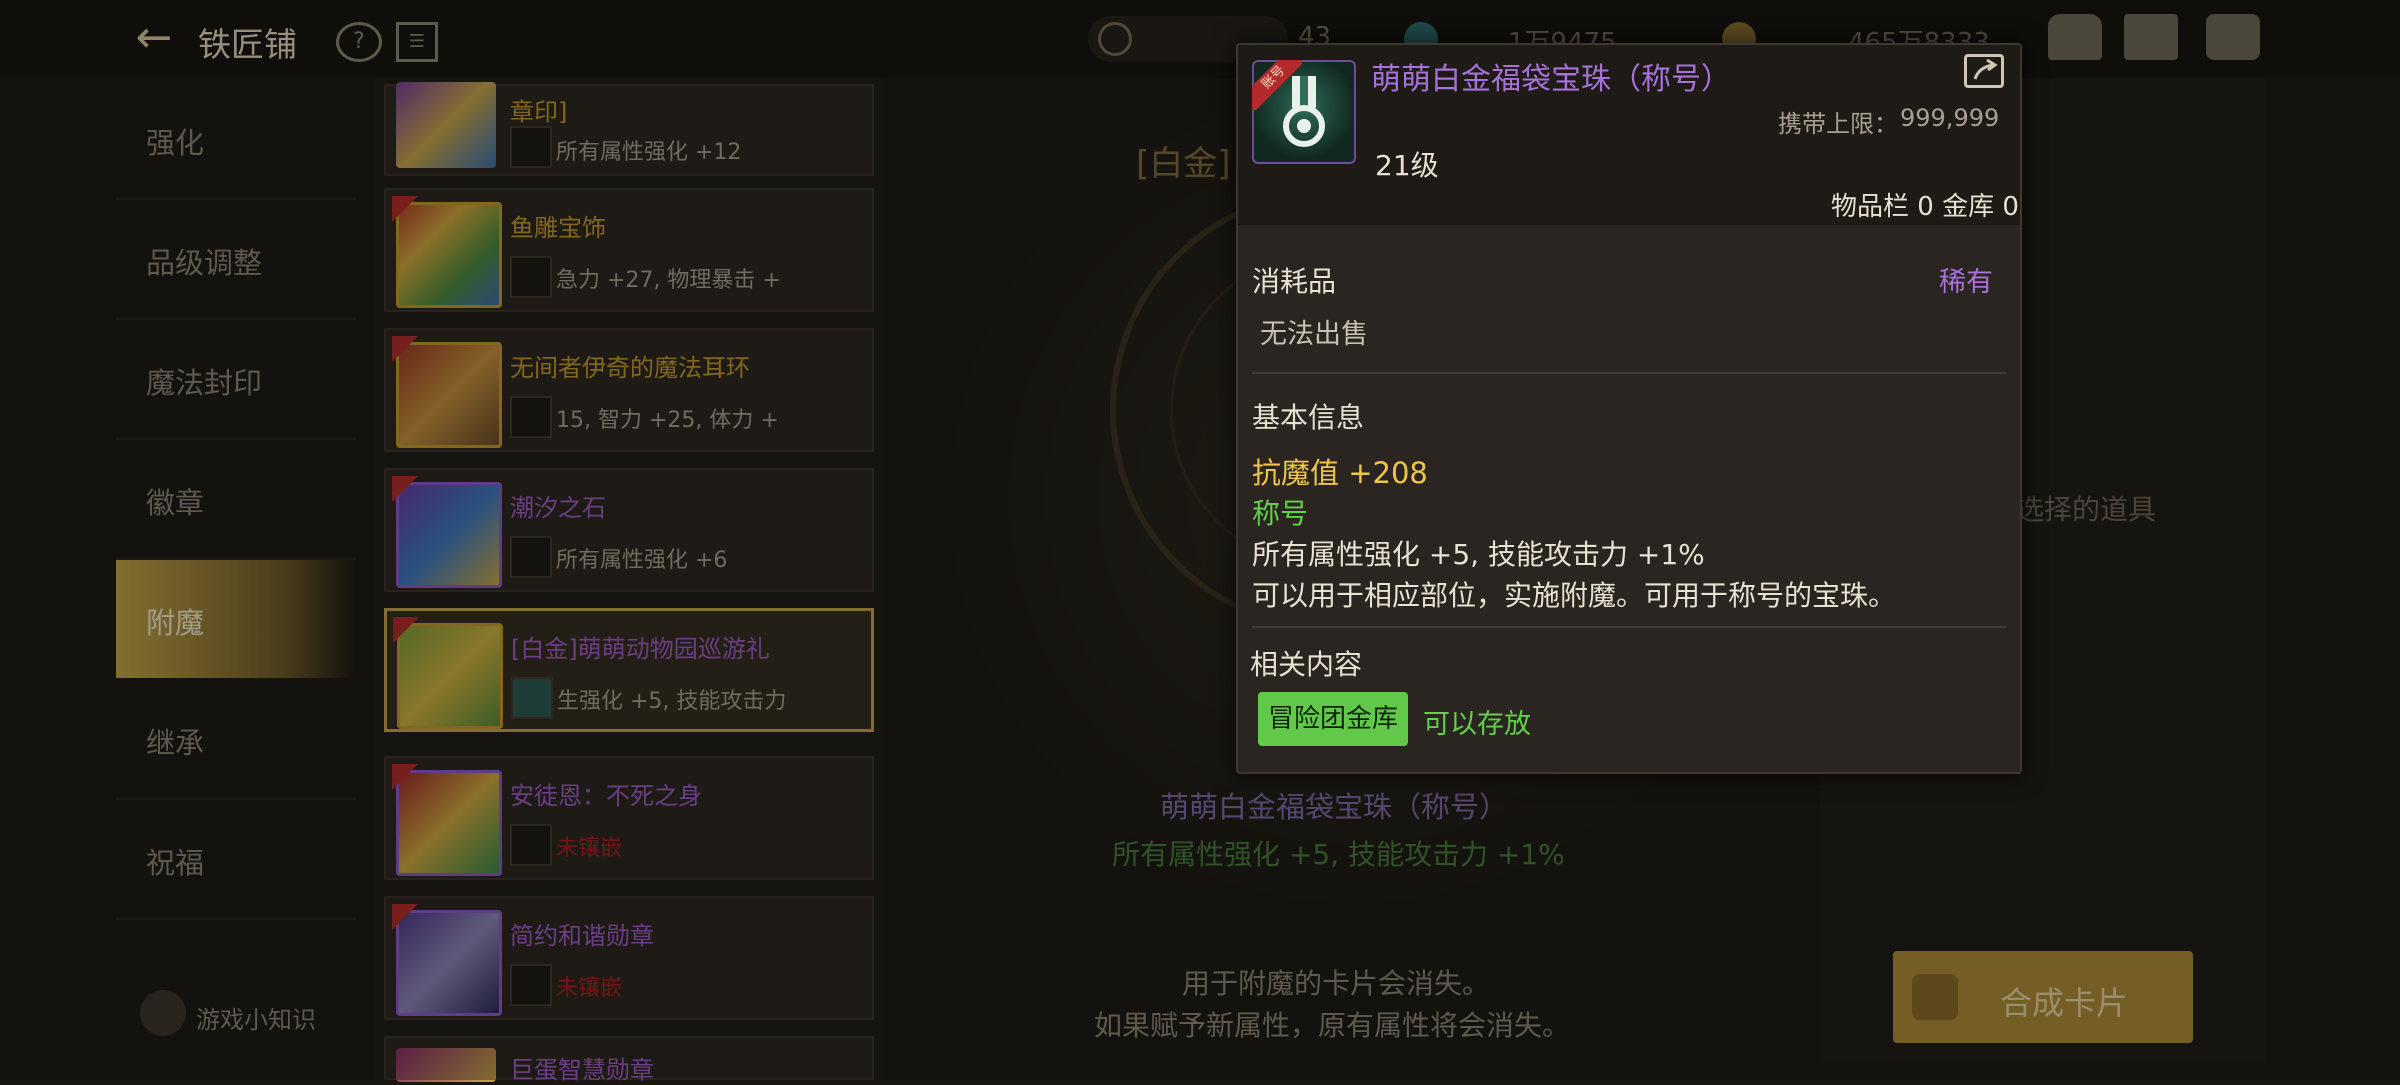  What do you see at coordinates (1950, 118) in the screenshot?
I see `carry-limit-value: 999,999` at bounding box center [1950, 118].